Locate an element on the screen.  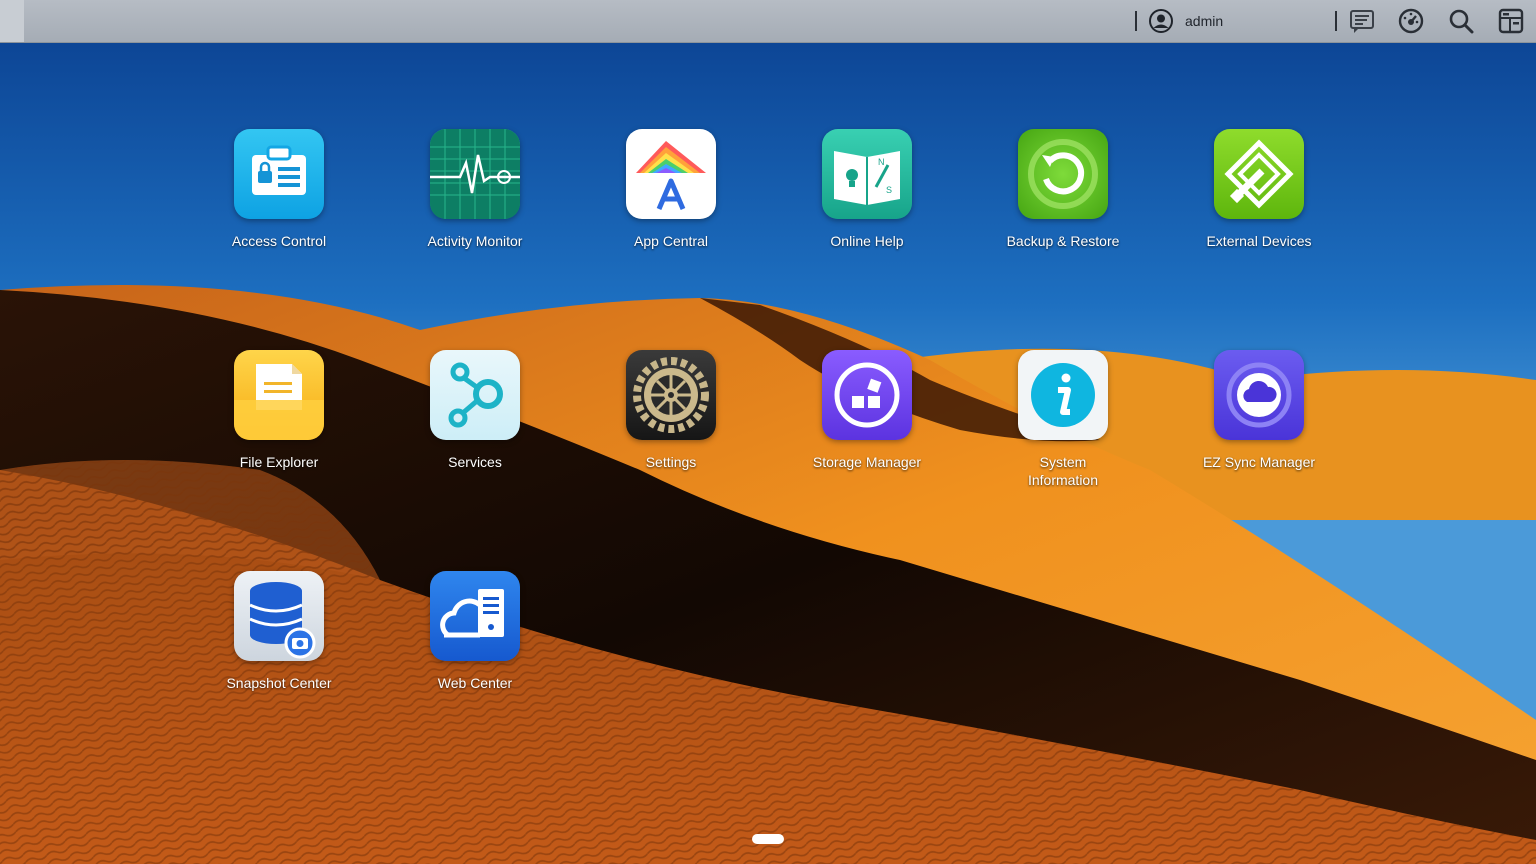
app-online-help: N S Online Help is located at coordinates (867, 189).